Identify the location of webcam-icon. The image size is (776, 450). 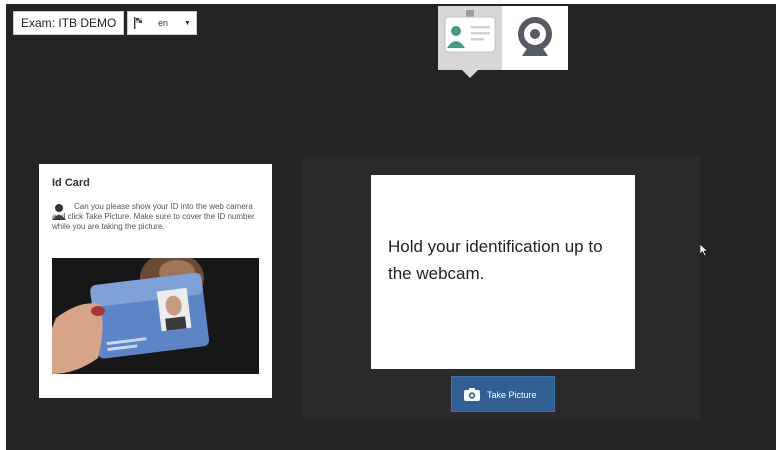
(535, 36).